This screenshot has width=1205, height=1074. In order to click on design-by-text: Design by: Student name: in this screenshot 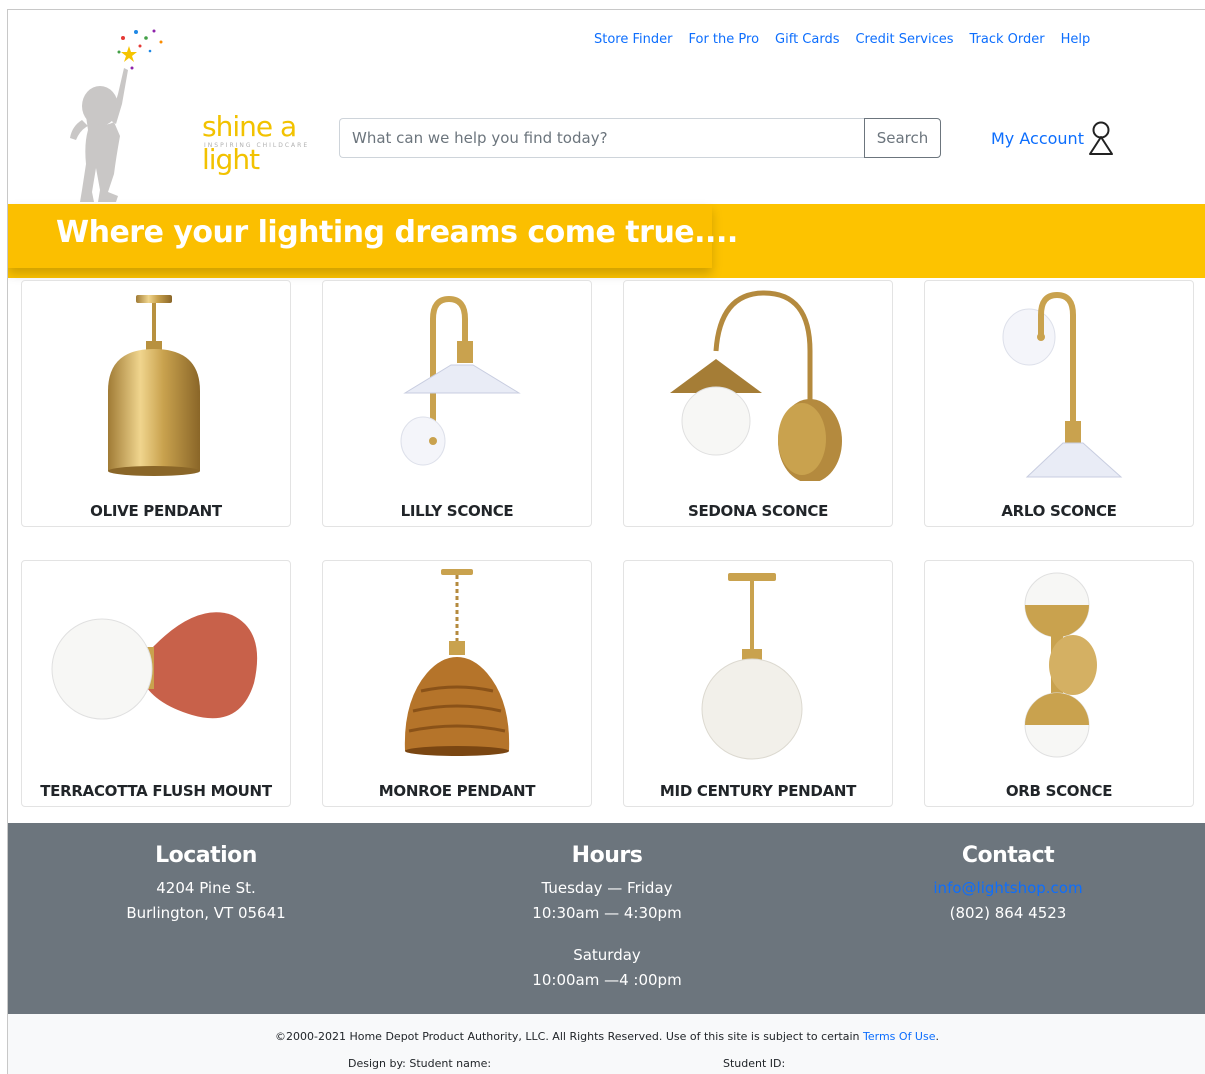, I will do `click(420, 1063)`.